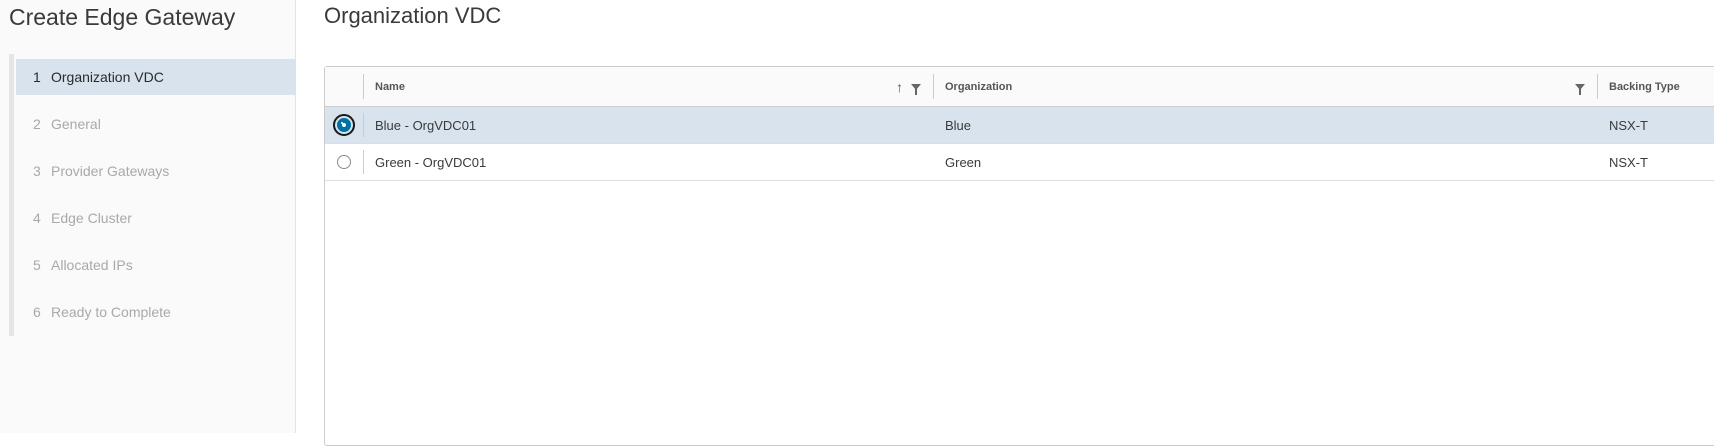 This screenshot has width=1714, height=446. I want to click on step-provider-gateways: 3 Provider Gateways, so click(156, 171).